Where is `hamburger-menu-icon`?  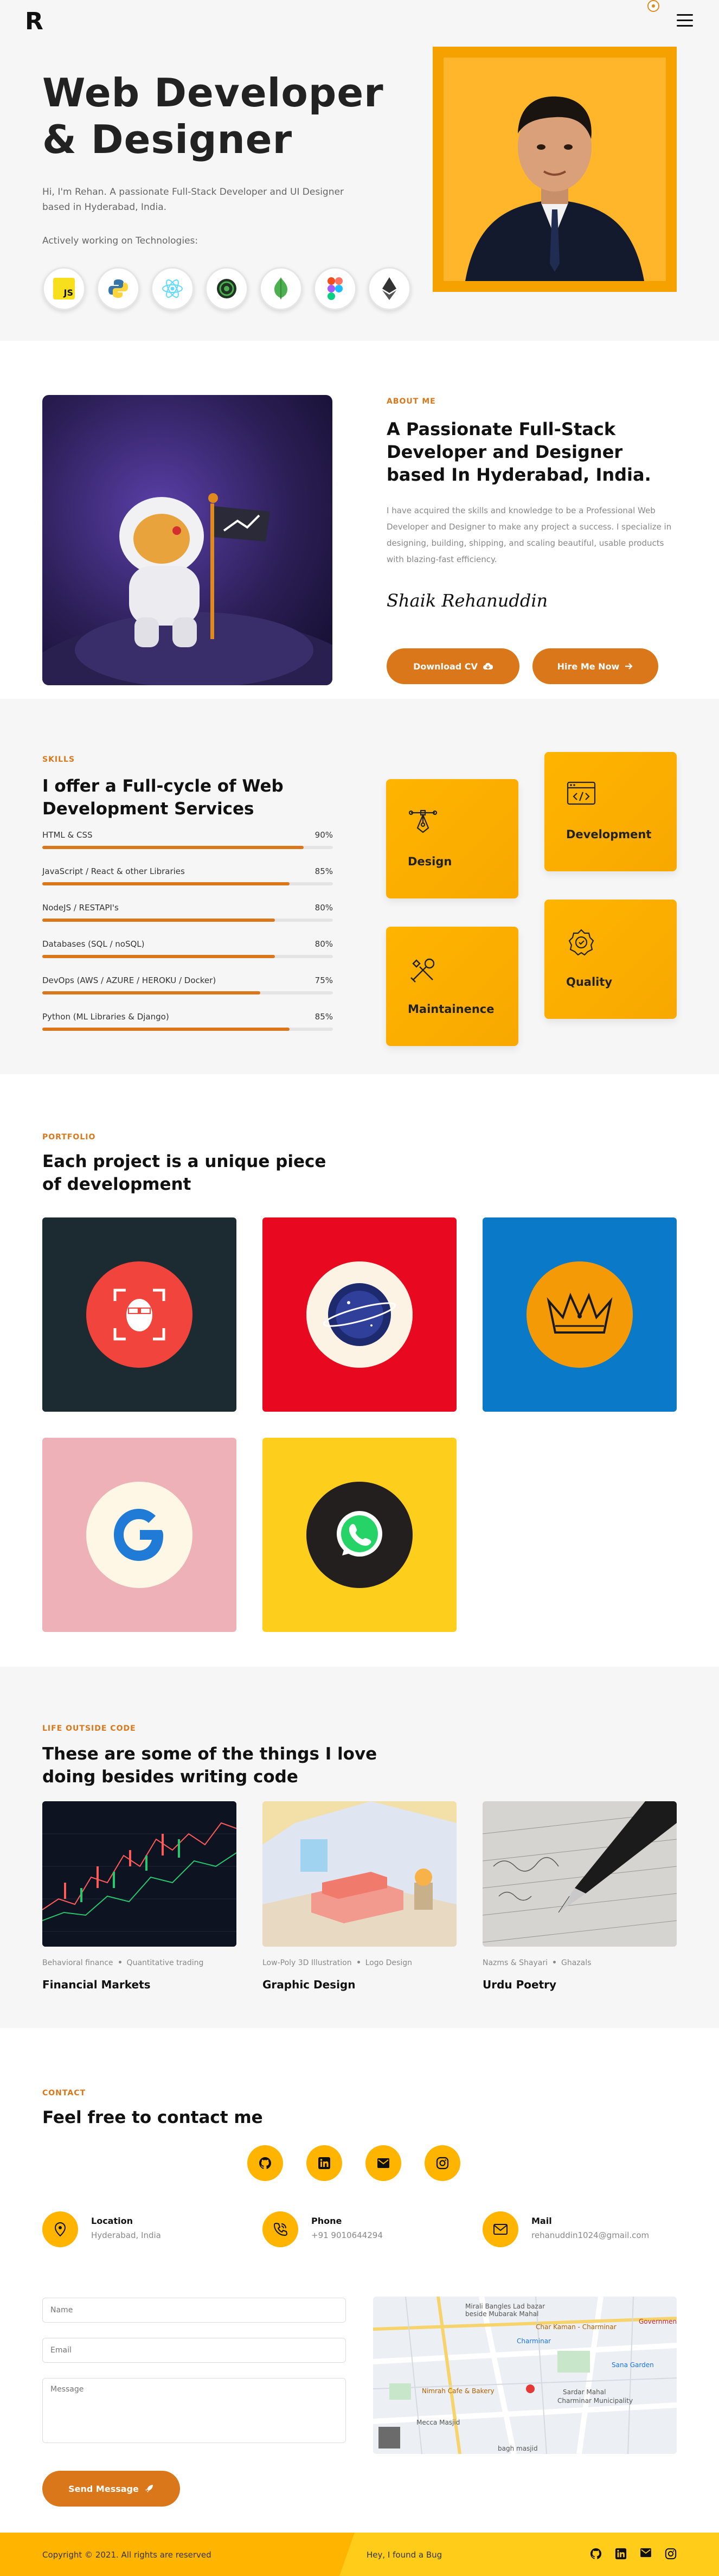
hamburger-menu-icon is located at coordinates (685, 22).